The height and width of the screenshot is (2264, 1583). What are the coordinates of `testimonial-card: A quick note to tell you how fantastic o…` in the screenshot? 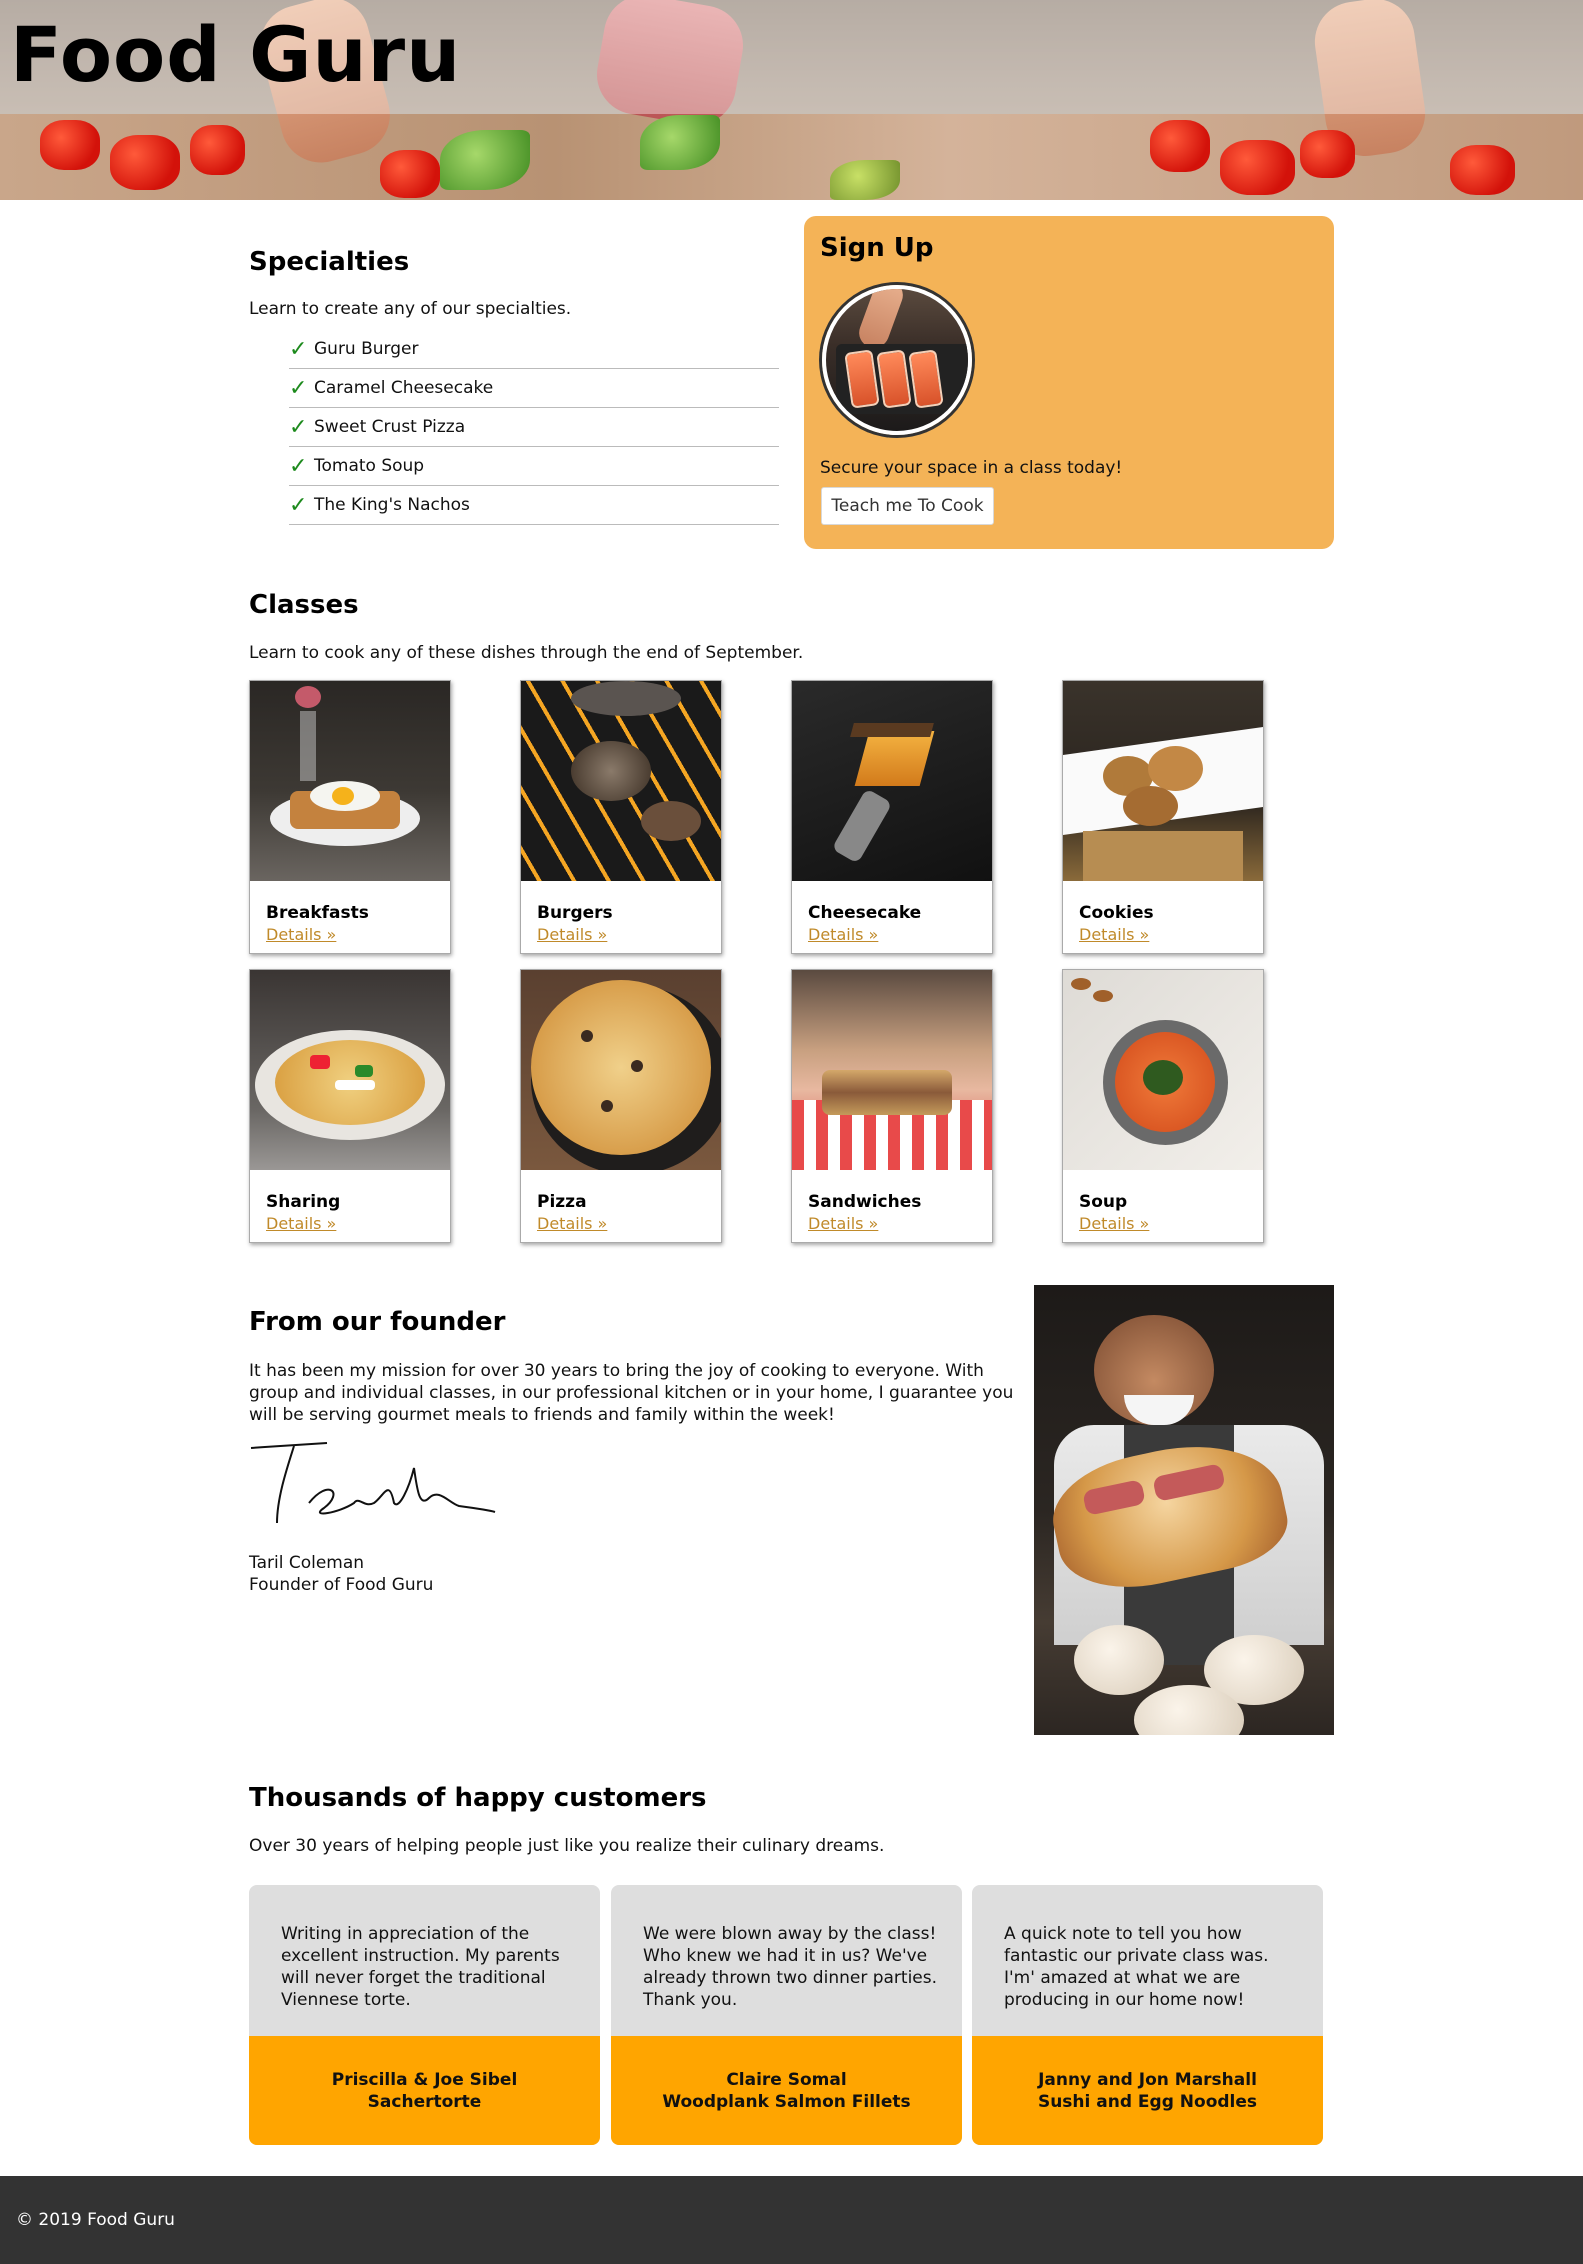 It's located at (1147, 2015).